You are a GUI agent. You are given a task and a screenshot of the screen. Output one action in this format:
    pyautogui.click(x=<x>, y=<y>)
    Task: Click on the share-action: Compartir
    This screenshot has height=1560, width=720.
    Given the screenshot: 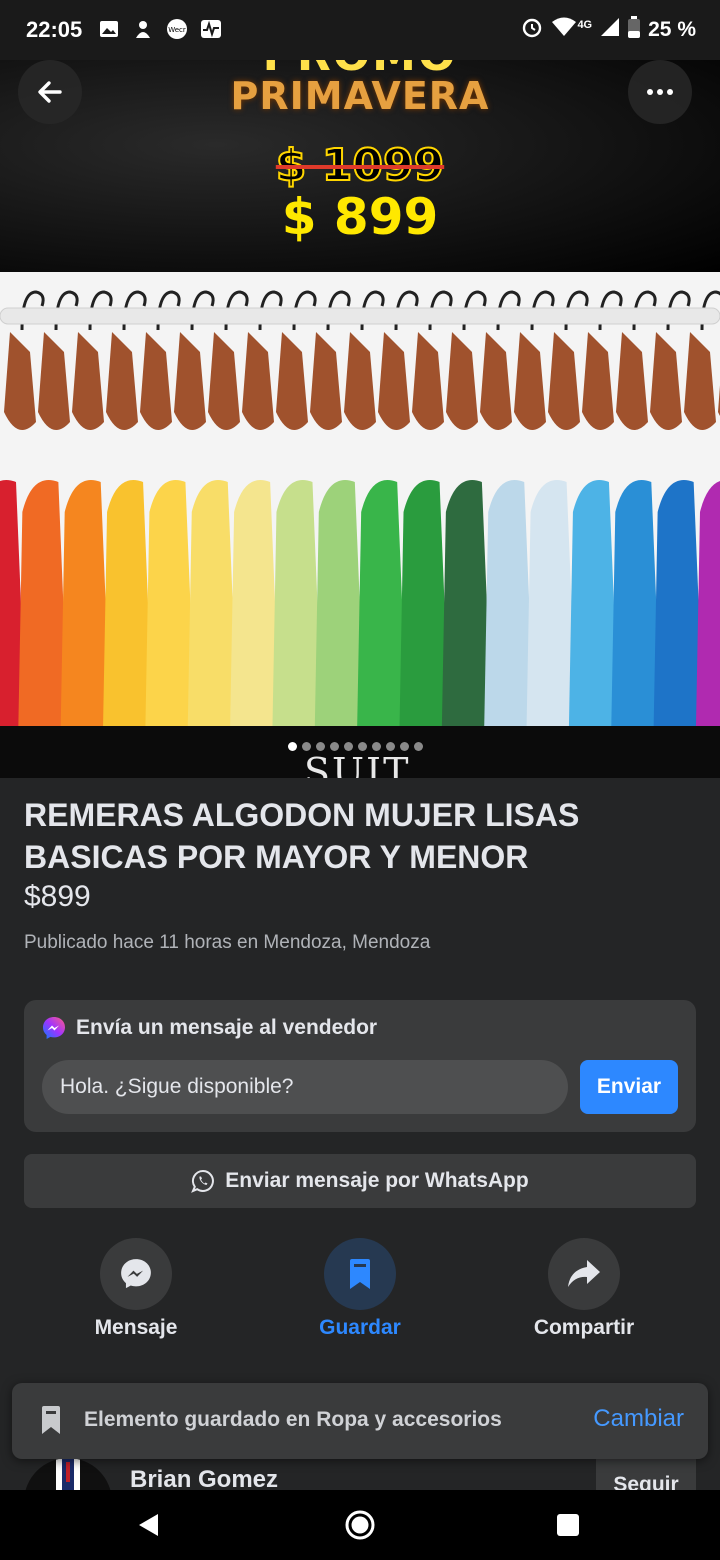 What is the action you would take?
    pyautogui.click(x=584, y=1289)
    